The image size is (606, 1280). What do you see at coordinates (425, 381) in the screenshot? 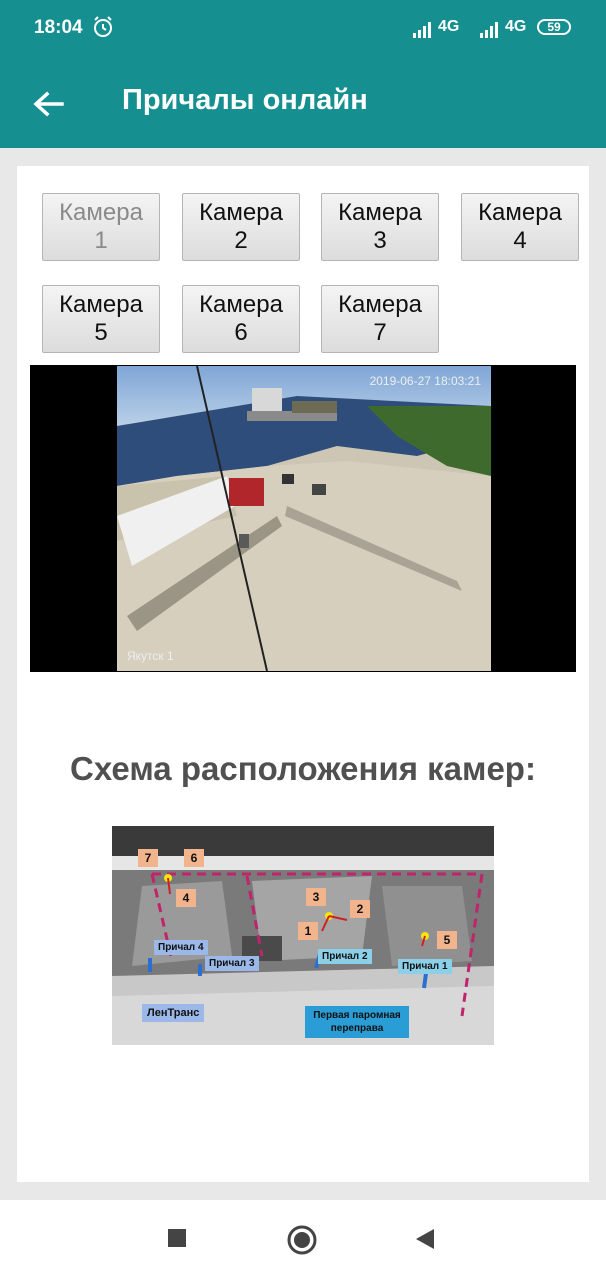
I see `video-timestamp: 2019-06-27 18:03:21` at bounding box center [425, 381].